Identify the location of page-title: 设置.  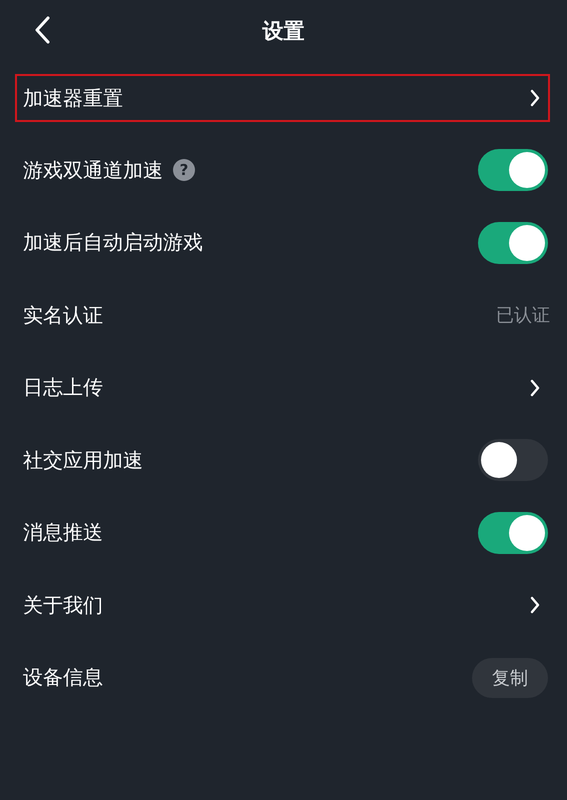
(283, 31).